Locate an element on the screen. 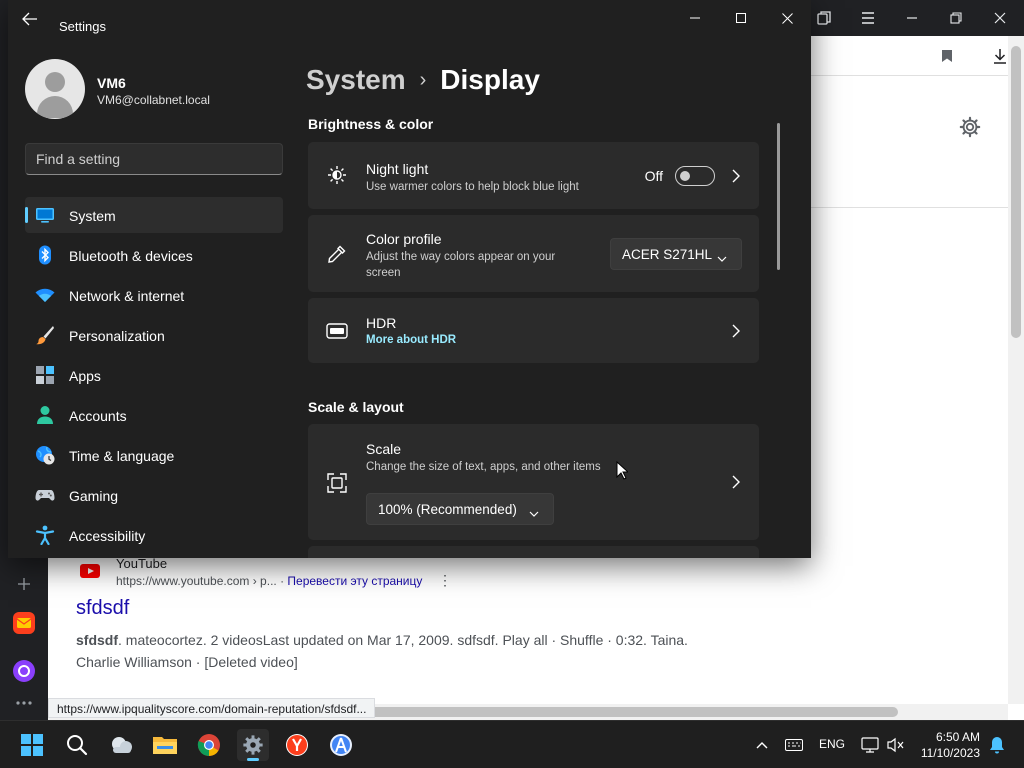 The image size is (1024, 768). find-setting-box is located at coordinates (154, 159).